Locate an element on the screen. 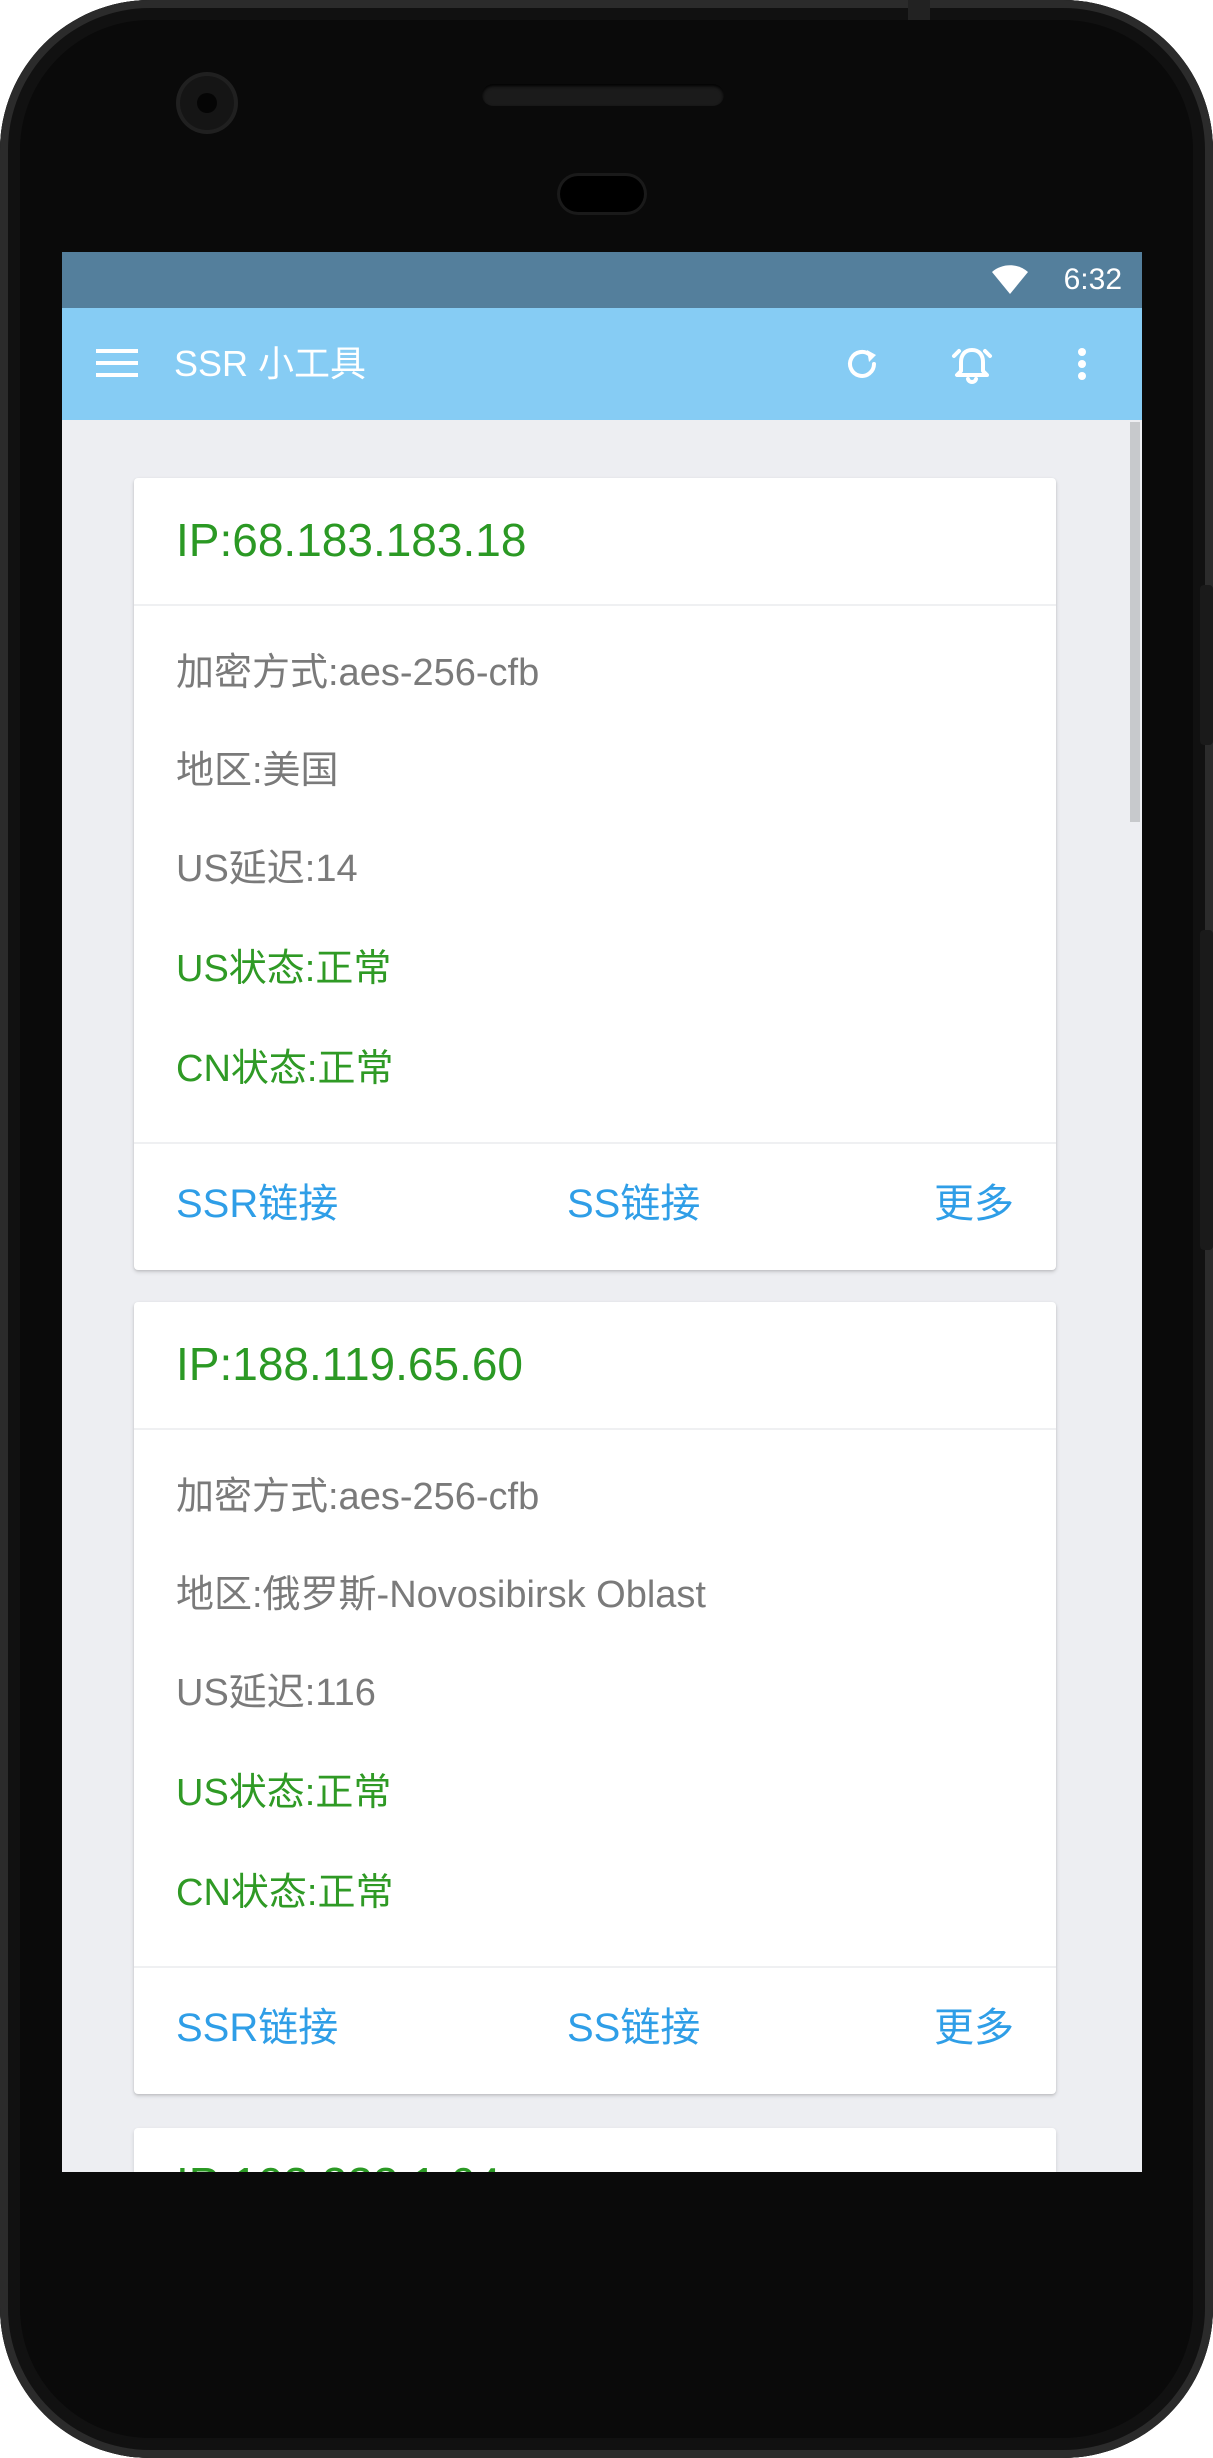  server-ip: IP:103.223.1.64 is located at coordinates (338, 2163).